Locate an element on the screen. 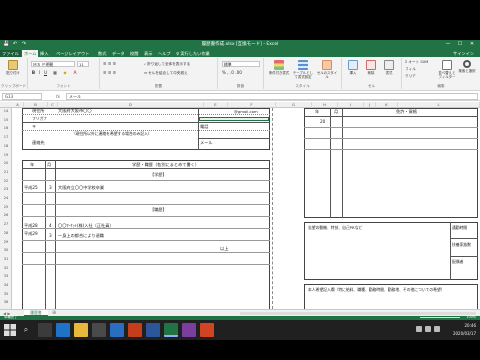 The height and width of the screenshot is (360, 480). sort-filter-button: 並べ替えとフィルター is located at coordinates (447, 71).